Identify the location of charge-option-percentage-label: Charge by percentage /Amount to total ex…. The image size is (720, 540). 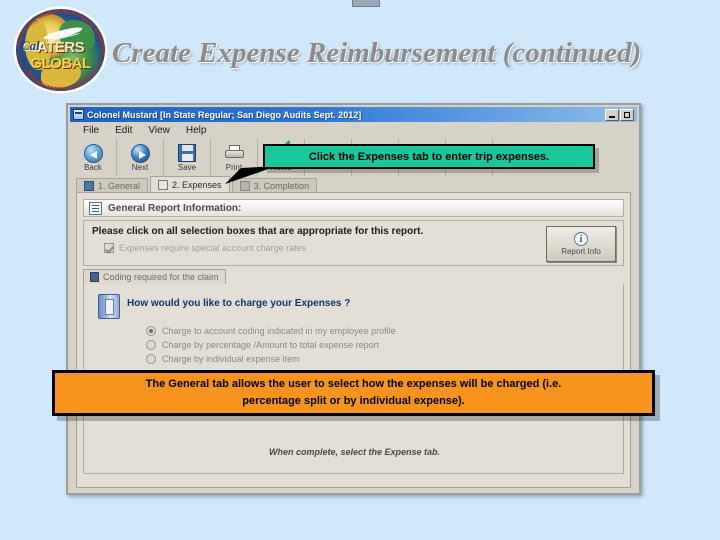
(271, 345).